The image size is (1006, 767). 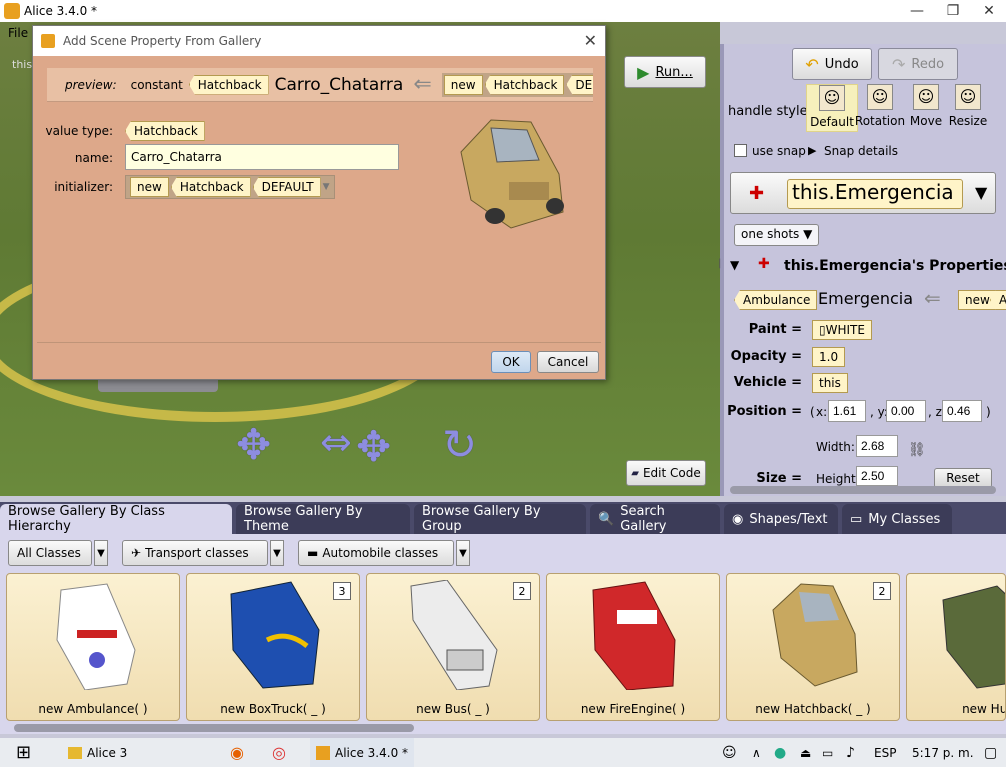 What do you see at coordinates (835, 447) in the screenshot?
I see `width-label: Width:` at bounding box center [835, 447].